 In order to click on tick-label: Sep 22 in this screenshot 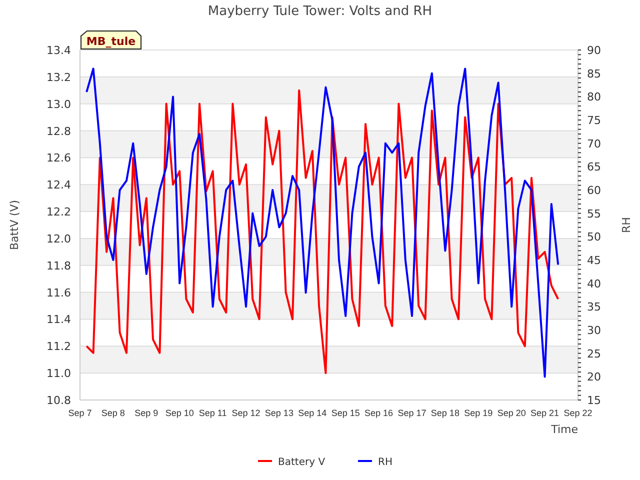, I will do `click(578, 413)`.